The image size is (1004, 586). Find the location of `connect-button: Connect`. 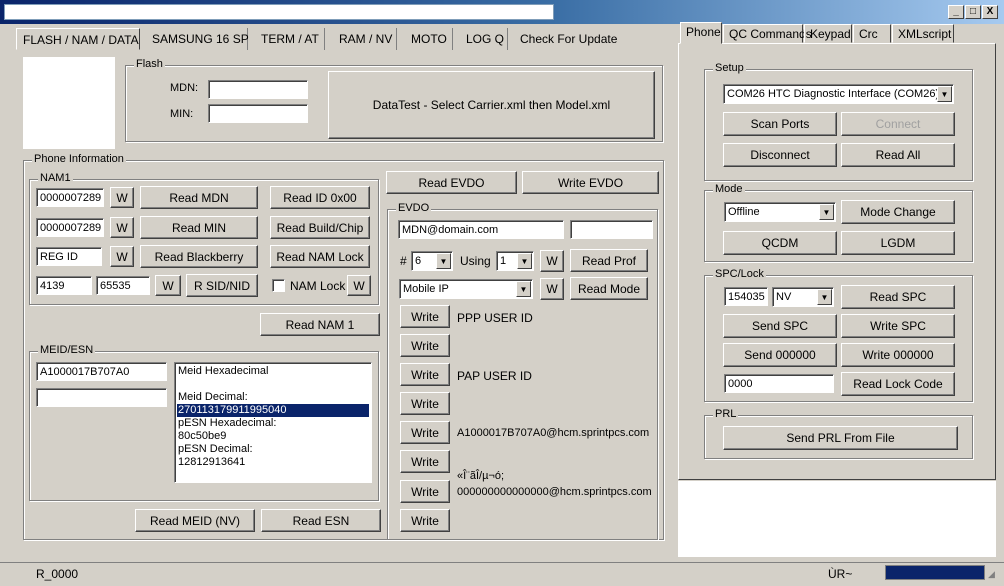

connect-button: Connect is located at coordinates (898, 124).